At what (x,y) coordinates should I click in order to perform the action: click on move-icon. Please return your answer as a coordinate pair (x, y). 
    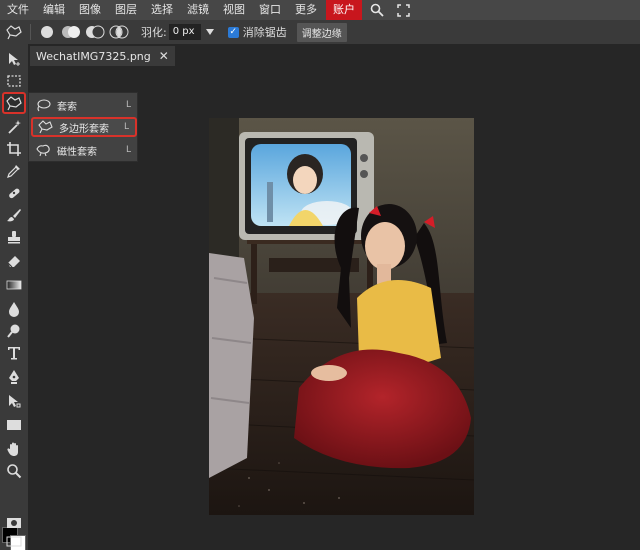
    Looking at the image, I should click on (14, 59).